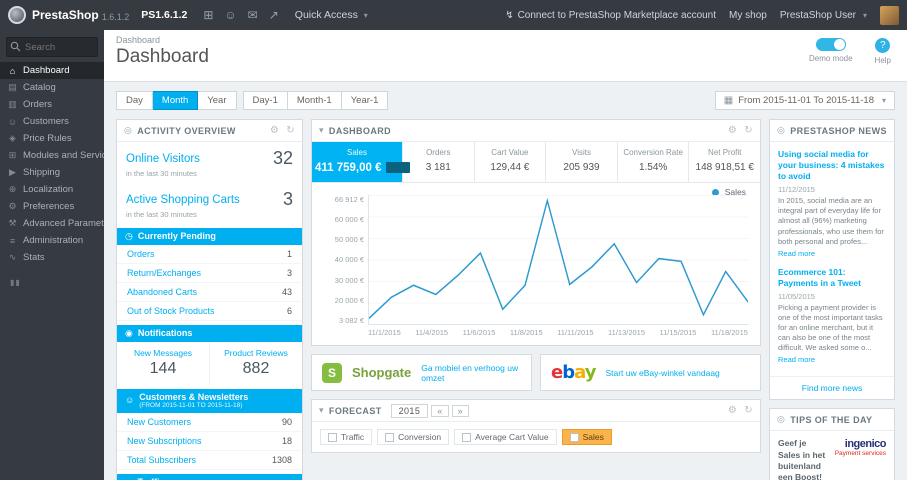 Image resolution: width=907 pixels, height=480 pixels. Describe the element at coordinates (804, 100) in the screenshot. I see `date-range-picker: ▦ From 2015-11-01 To 2015-11-18 ▾` at that location.